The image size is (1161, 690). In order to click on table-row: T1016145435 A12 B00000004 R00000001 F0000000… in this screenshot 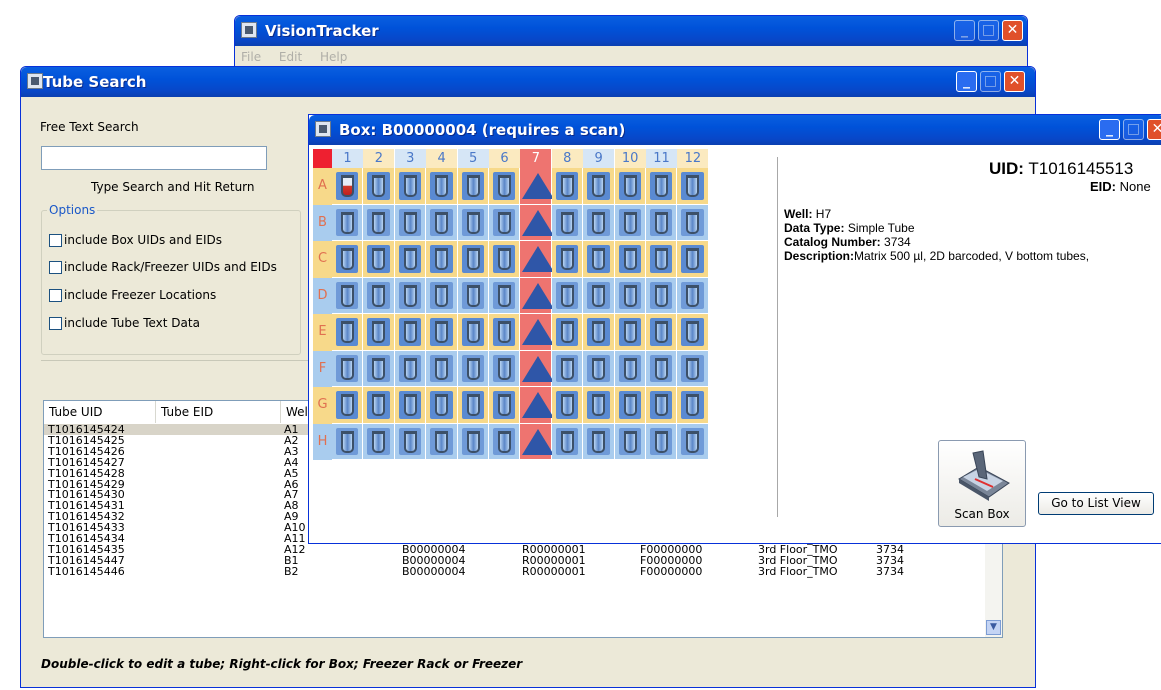, I will do `click(515, 549)`.